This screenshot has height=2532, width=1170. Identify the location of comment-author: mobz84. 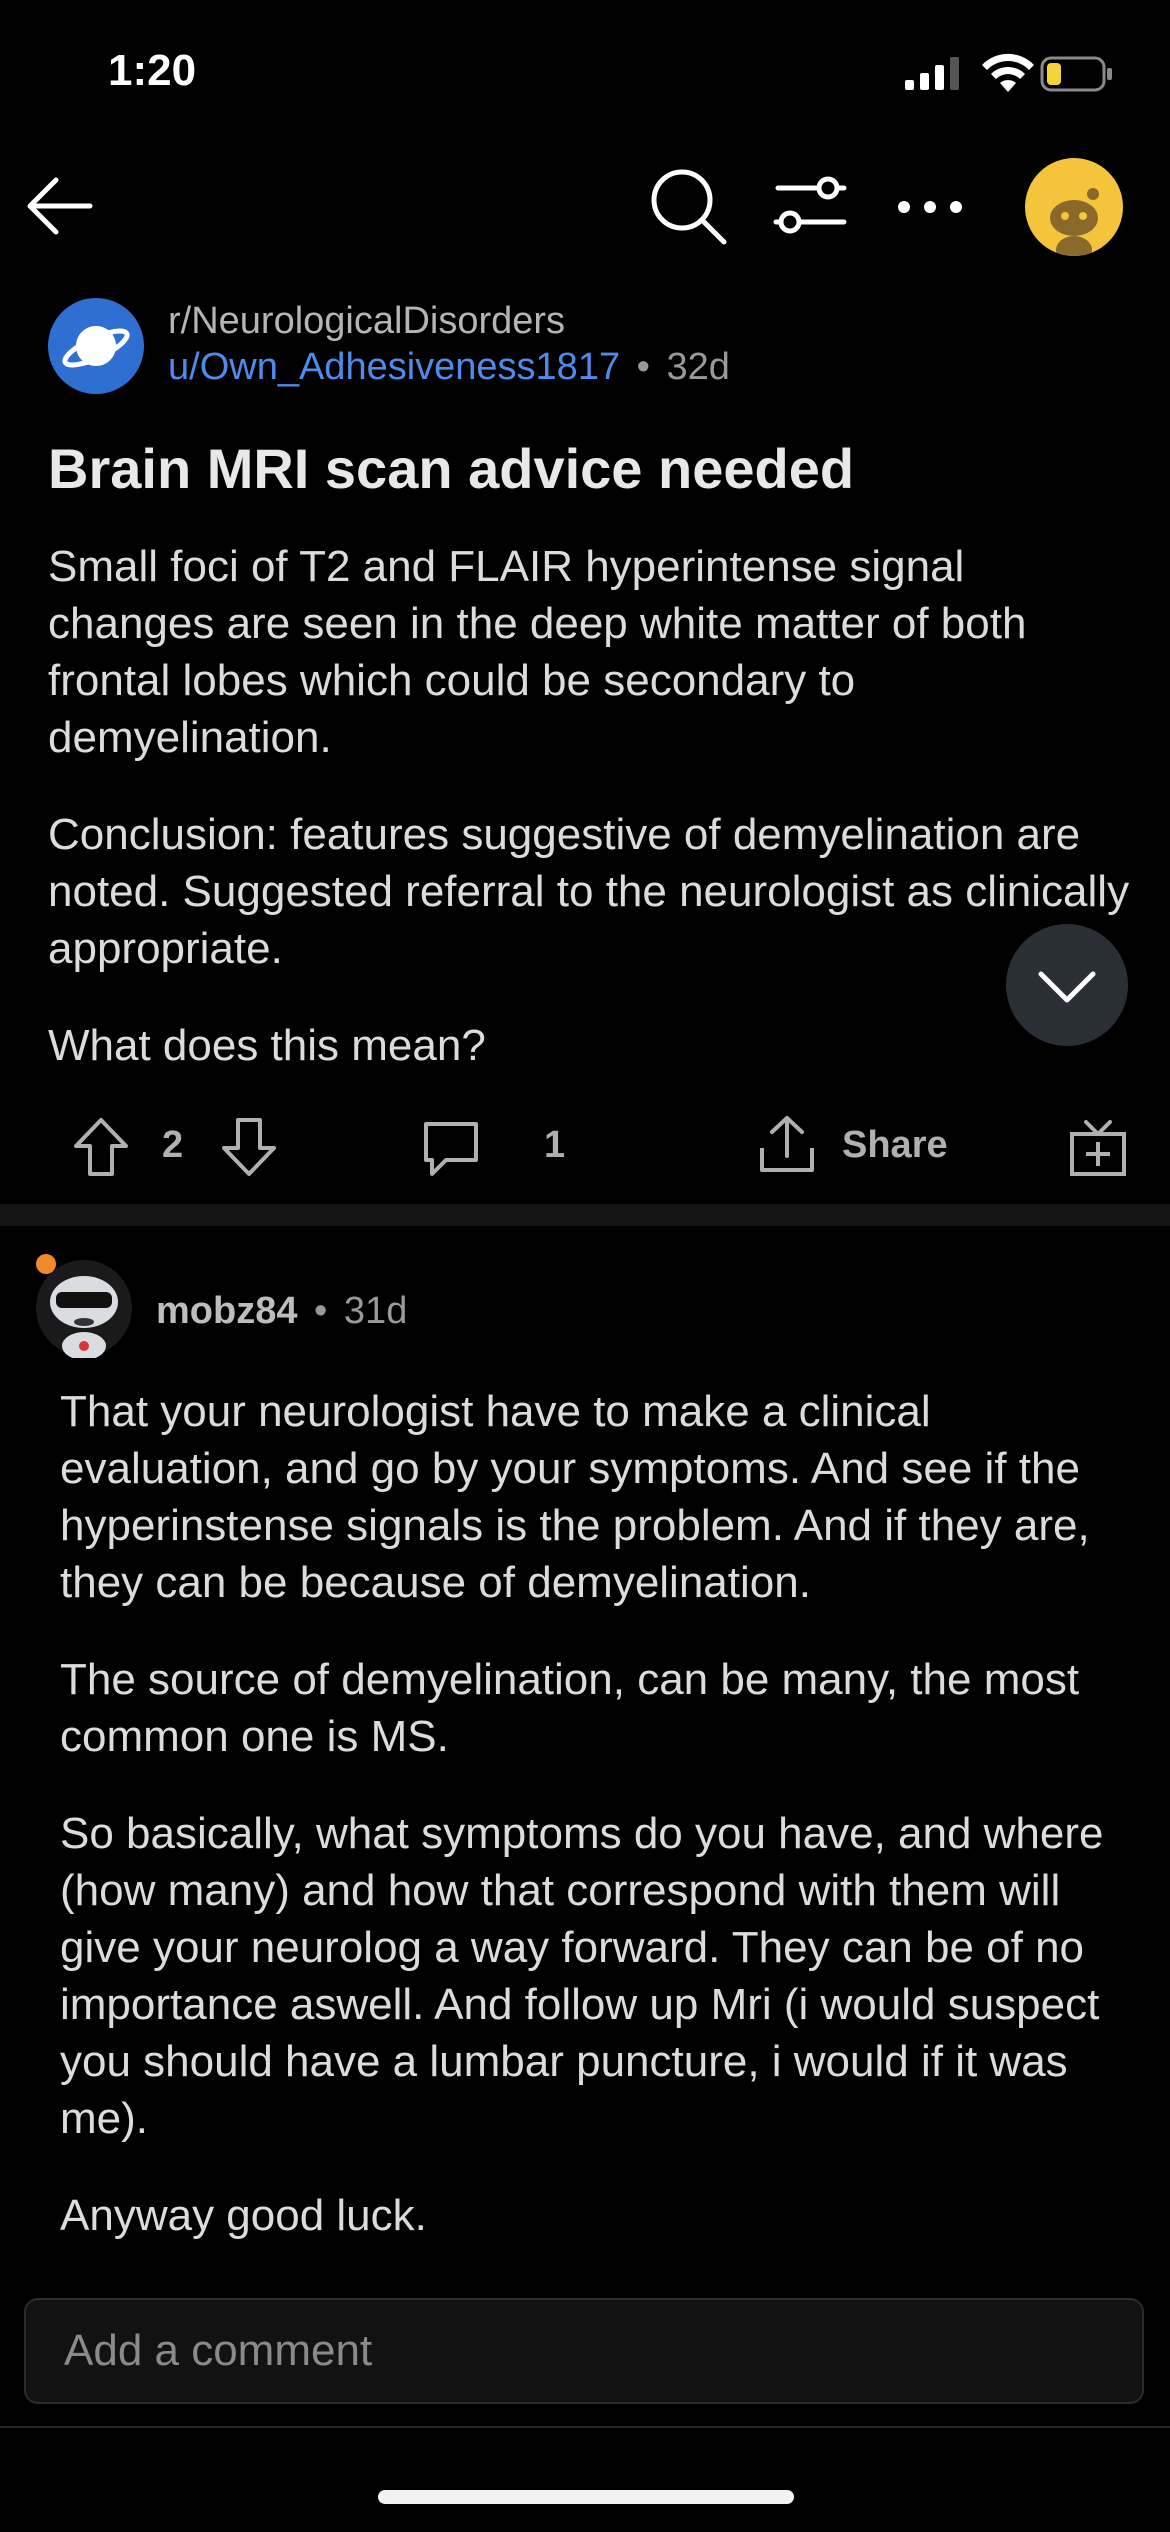
(226, 1311).